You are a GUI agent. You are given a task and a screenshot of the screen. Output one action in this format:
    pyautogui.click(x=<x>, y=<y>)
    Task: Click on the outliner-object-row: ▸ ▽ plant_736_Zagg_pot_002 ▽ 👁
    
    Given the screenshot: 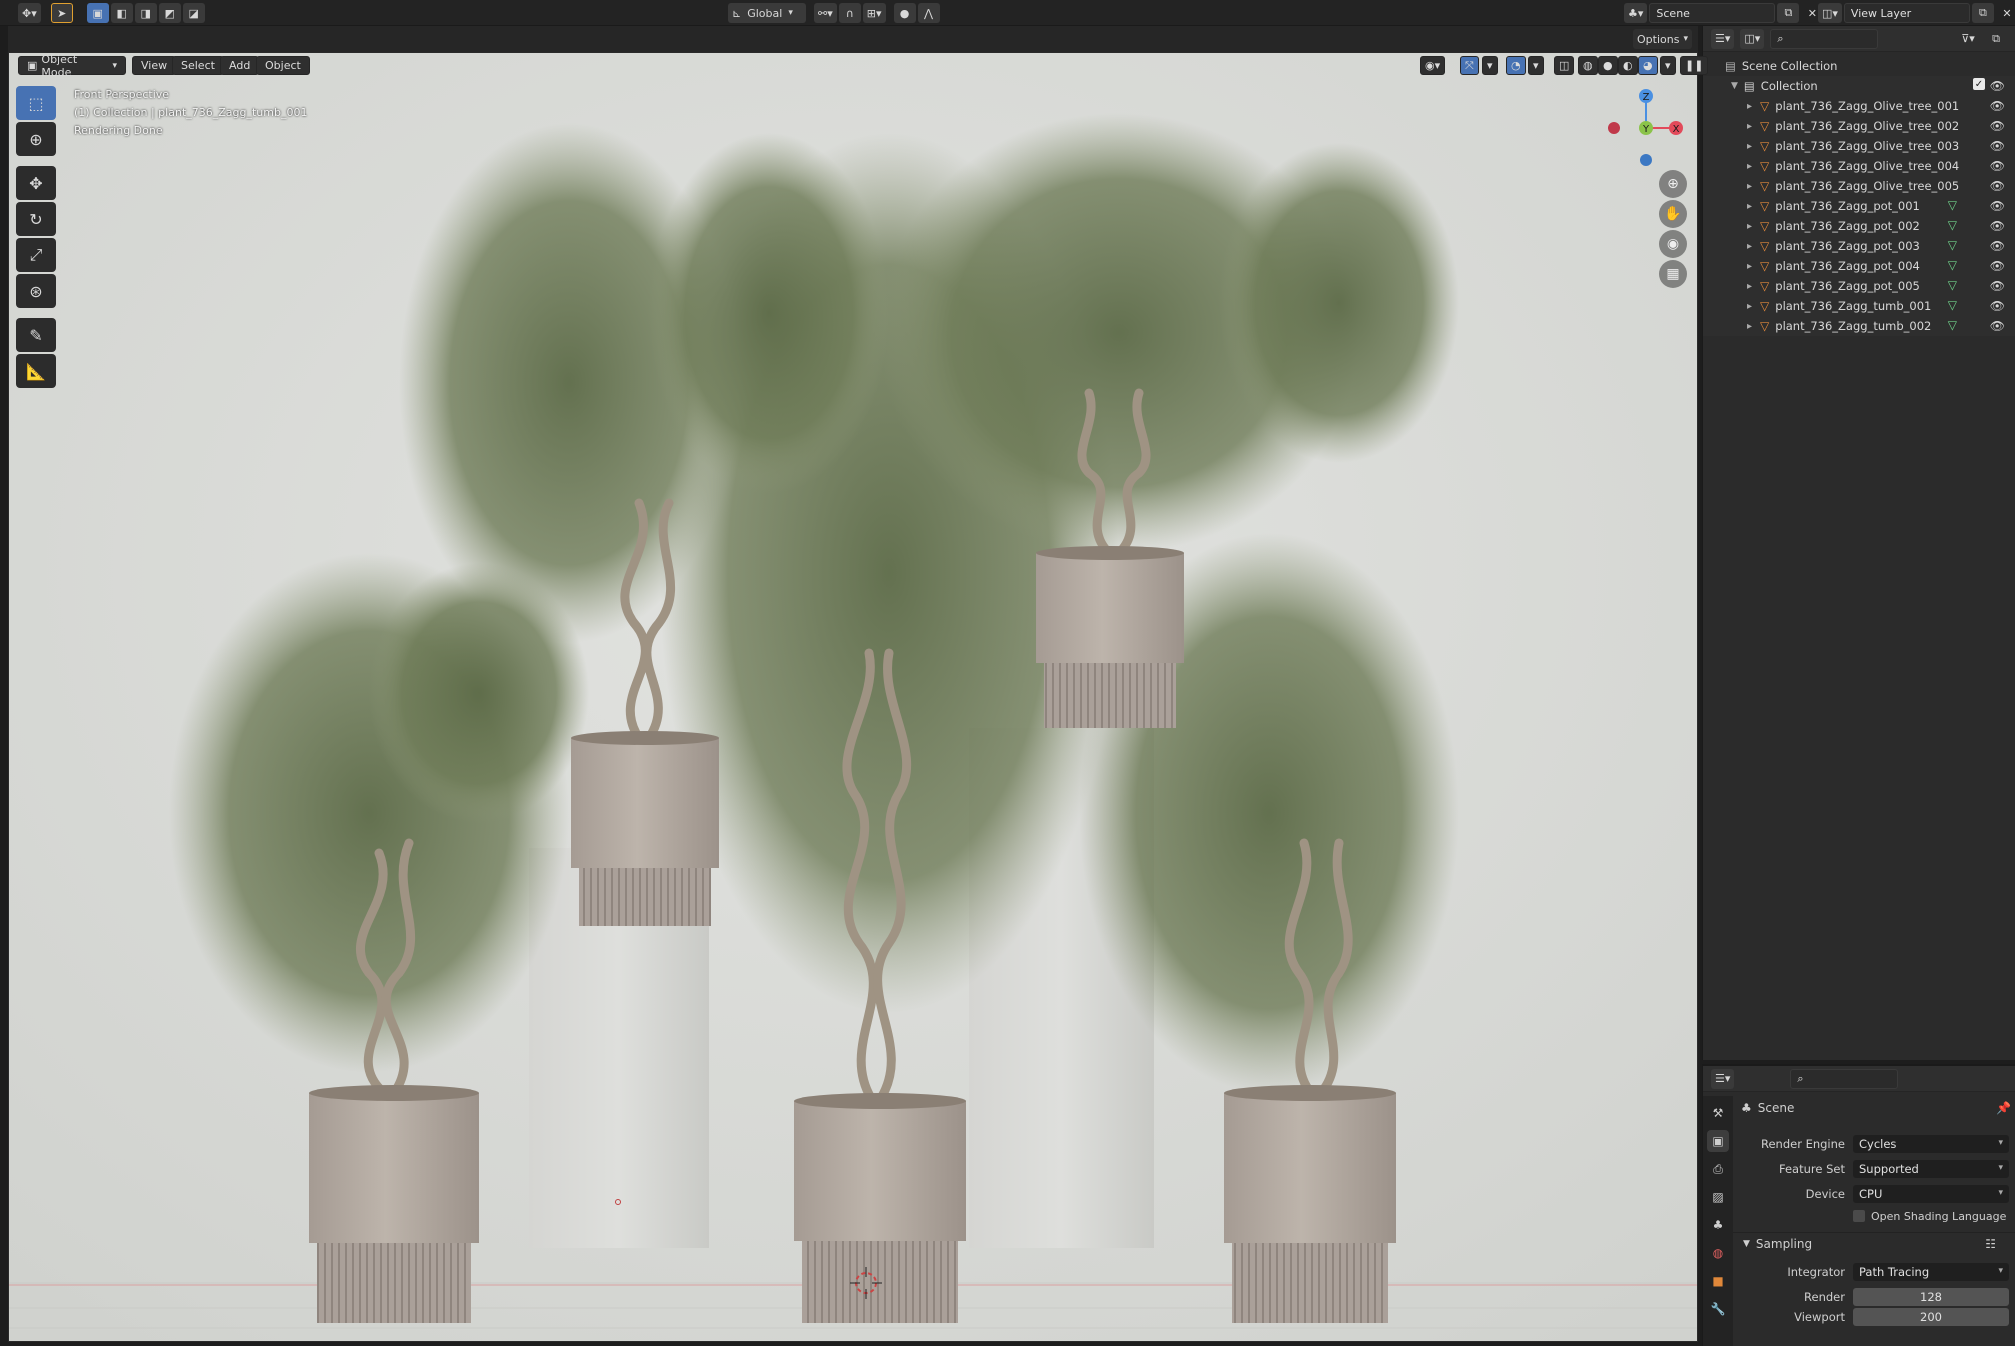 What is the action you would take?
    pyautogui.click(x=1859, y=226)
    